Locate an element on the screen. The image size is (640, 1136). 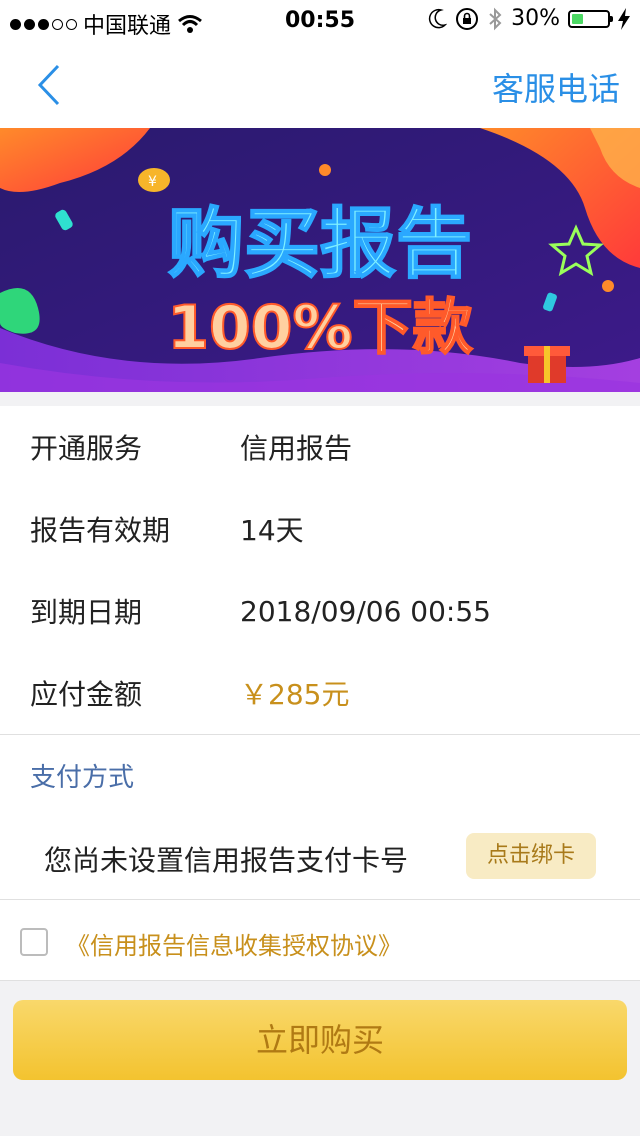
banner-title: 购买报告 is located at coordinates (320, 243).